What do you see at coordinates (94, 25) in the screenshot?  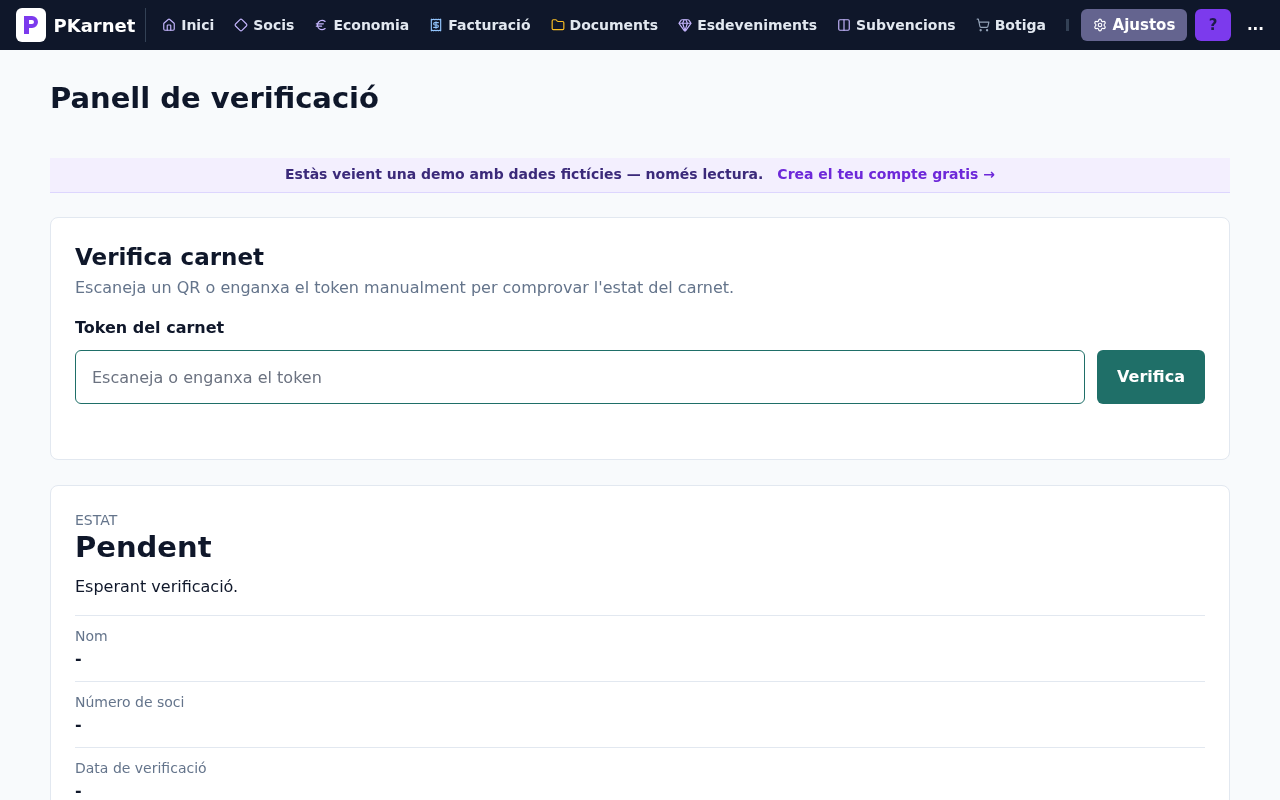 I see `brand-name: PKarnet` at bounding box center [94, 25].